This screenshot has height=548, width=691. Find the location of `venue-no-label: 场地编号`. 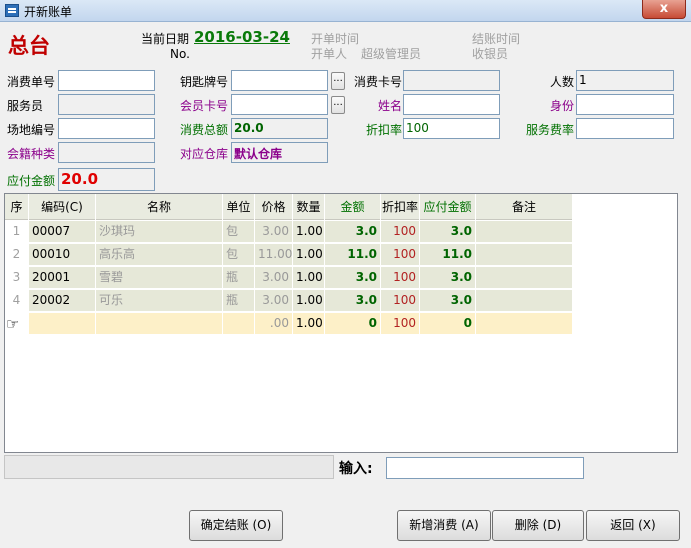

venue-no-label: 场地编号 is located at coordinates (31, 130).